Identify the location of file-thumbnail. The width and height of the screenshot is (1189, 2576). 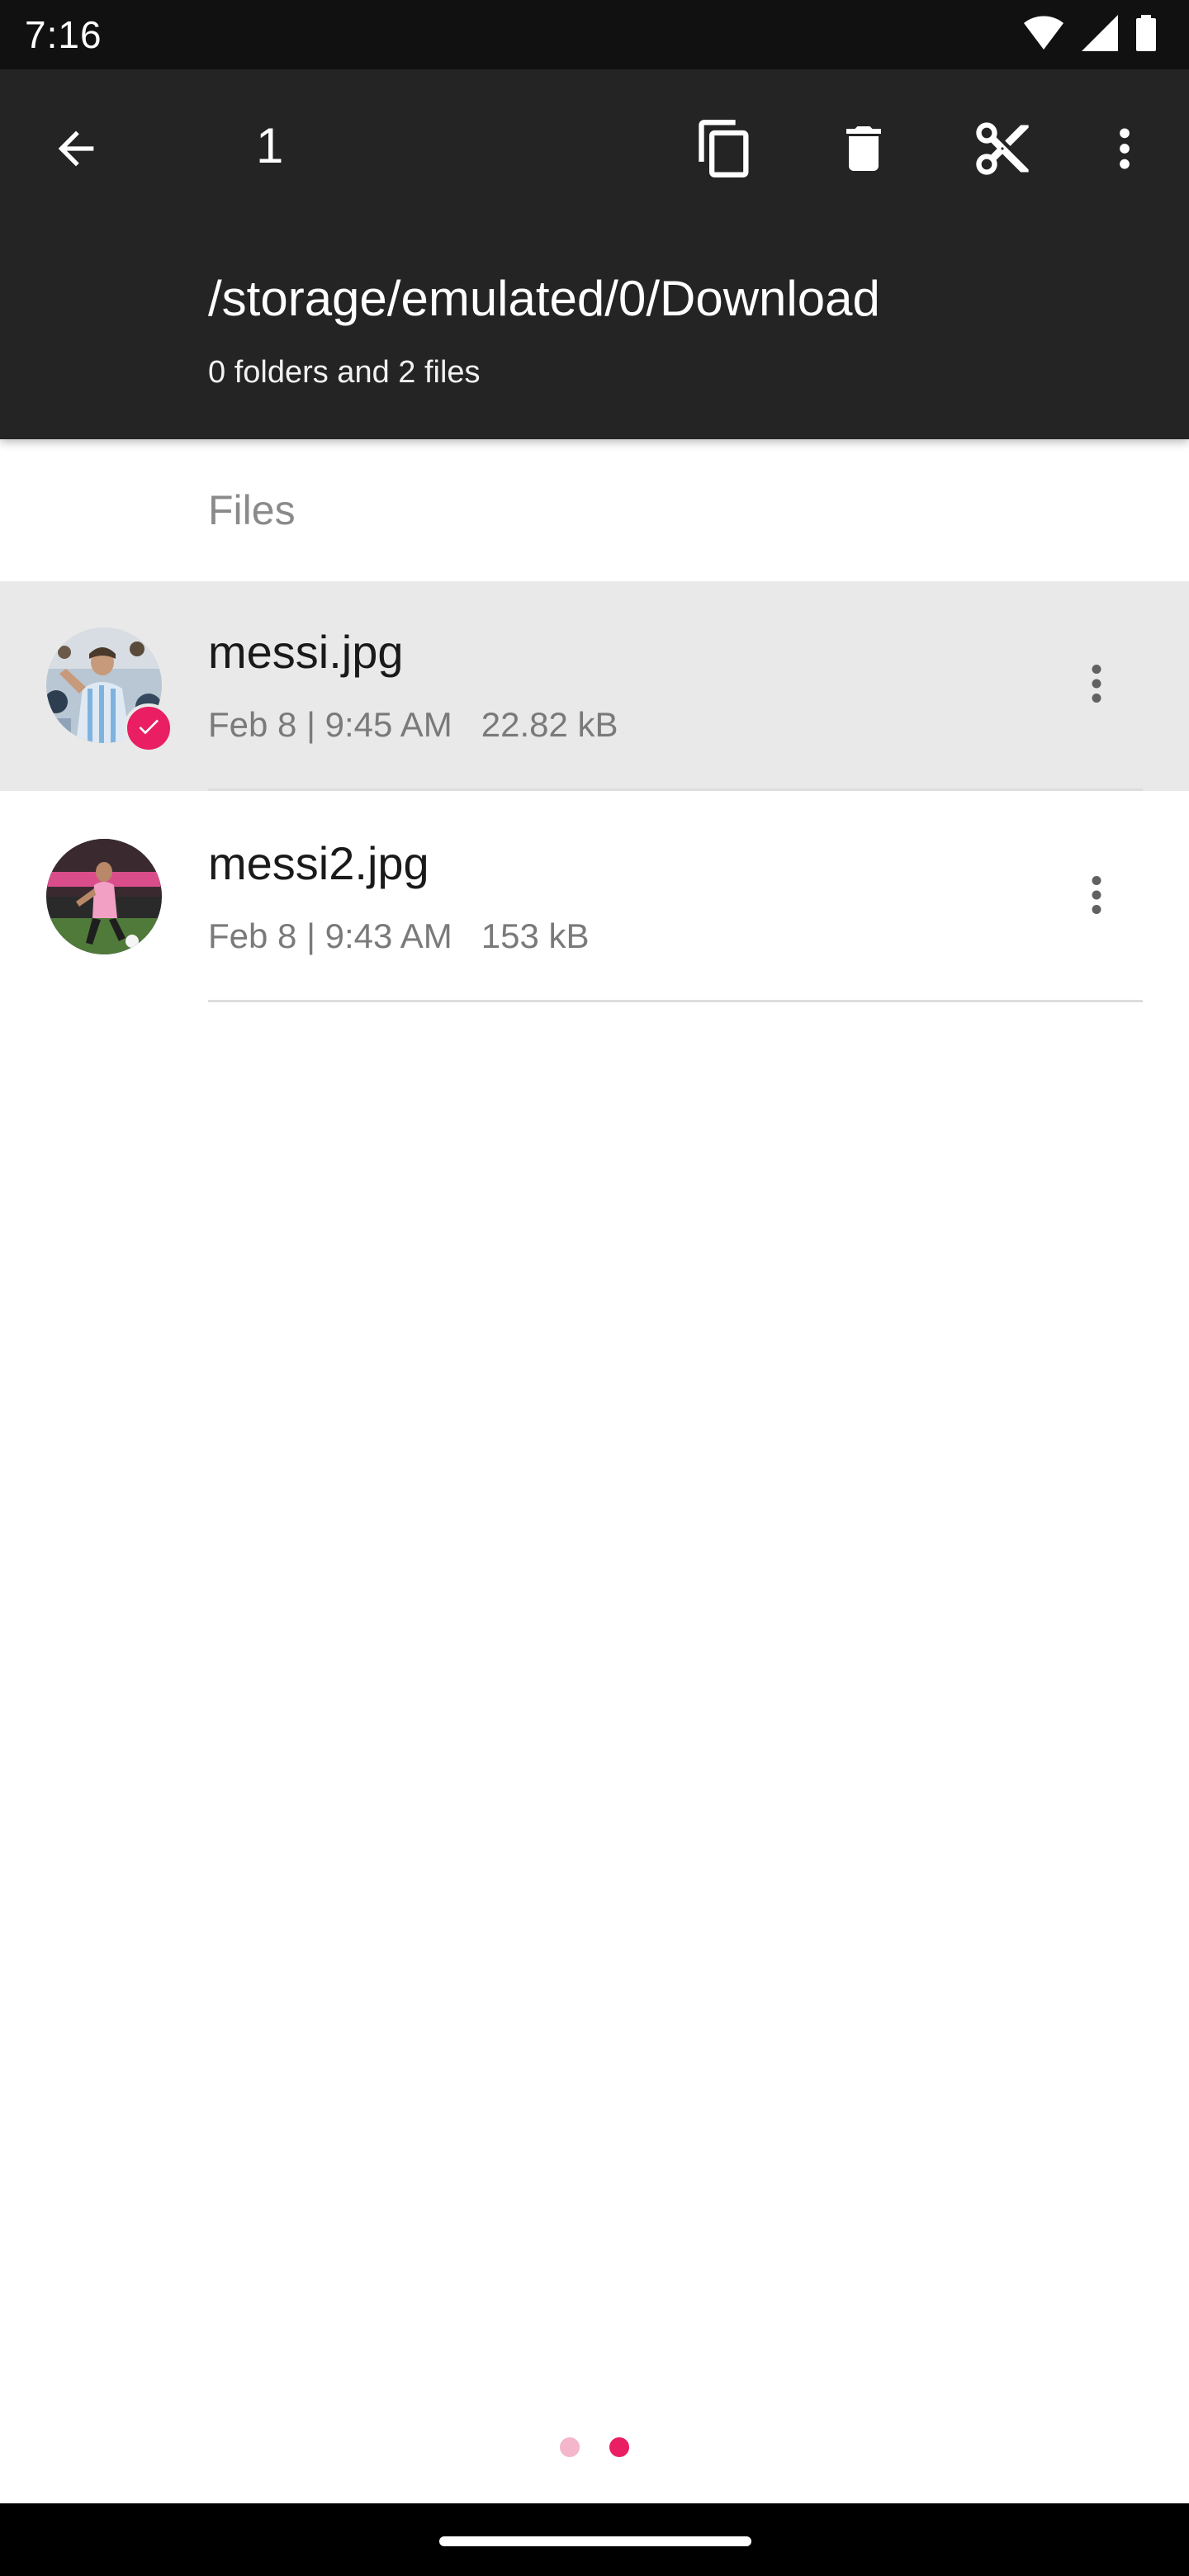
(104, 896).